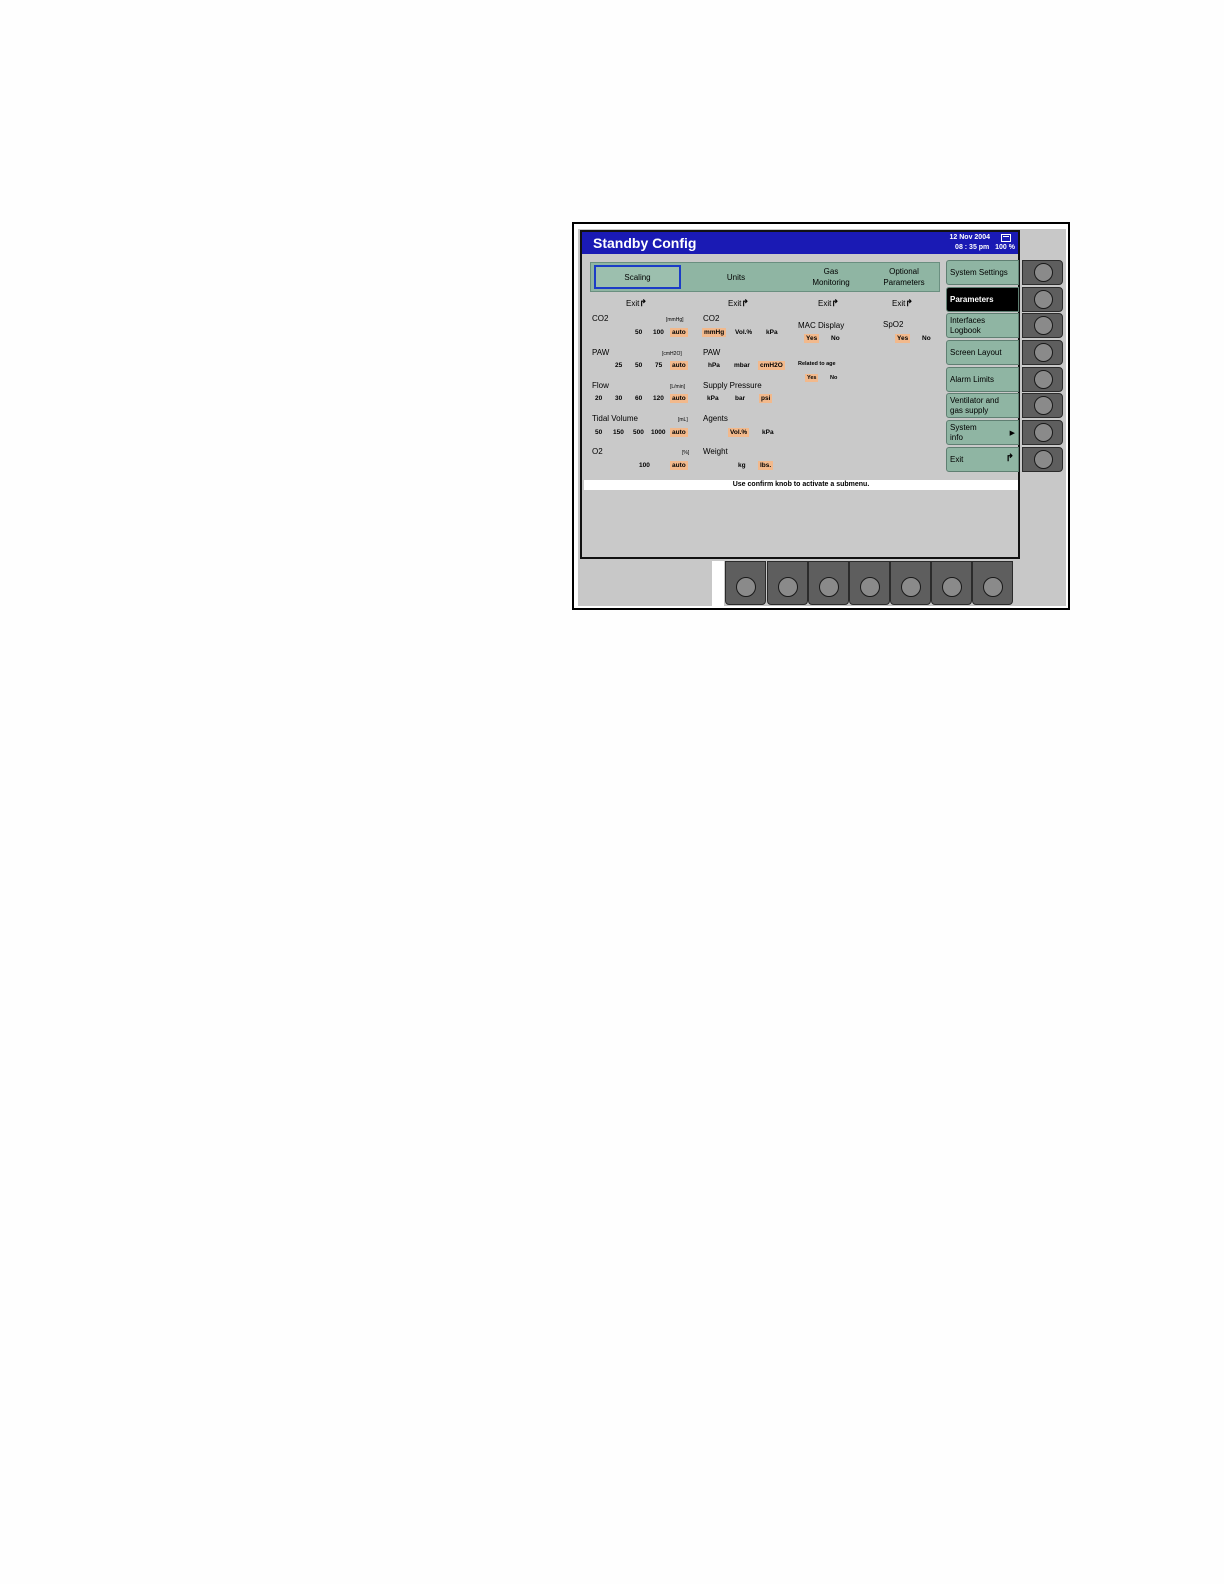 The height and width of the screenshot is (1584, 1224). What do you see at coordinates (679, 398) in the screenshot?
I see `scaling-flow-selected: auto` at bounding box center [679, 398].